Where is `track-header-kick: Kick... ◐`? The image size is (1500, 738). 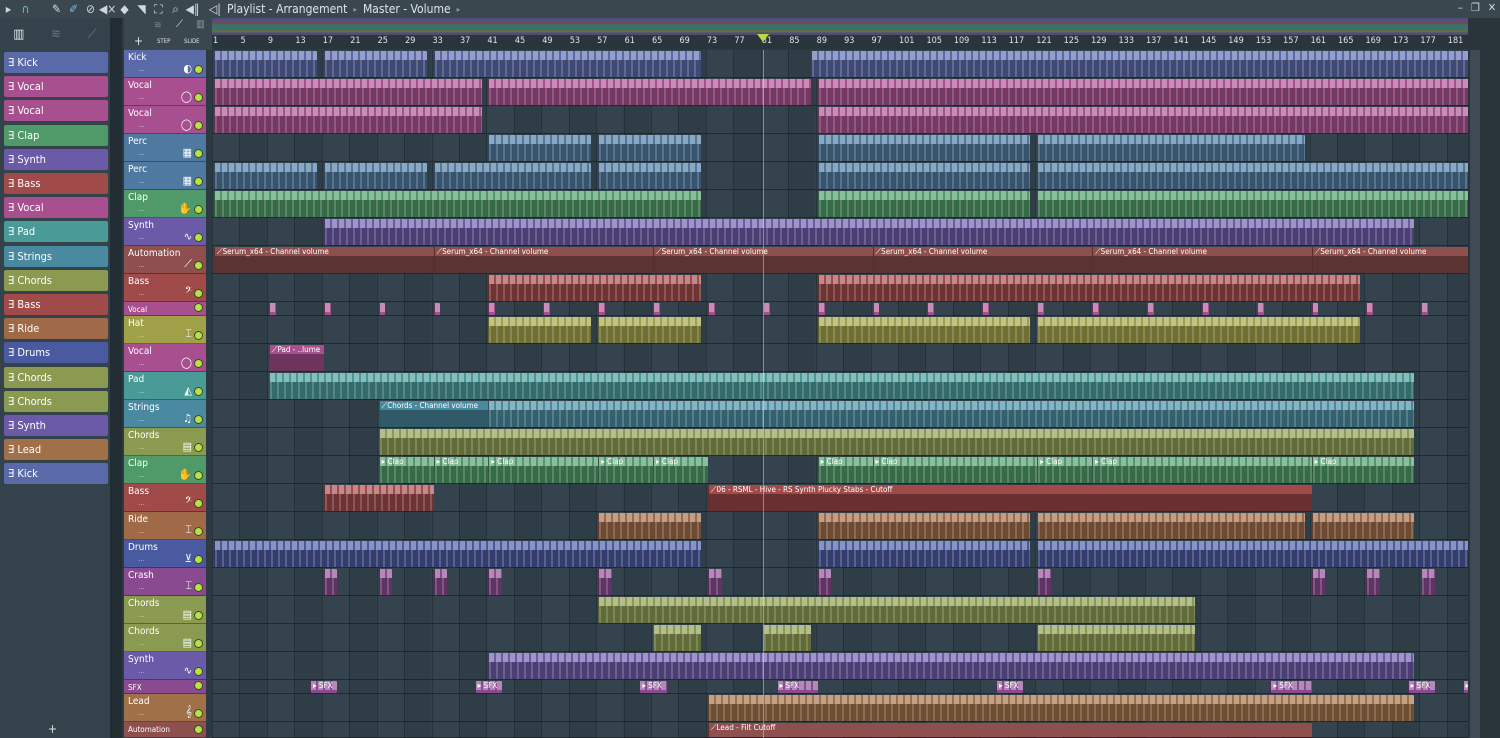
track-header-kick: Kick... ◐ is located at coordinates (165, 64).